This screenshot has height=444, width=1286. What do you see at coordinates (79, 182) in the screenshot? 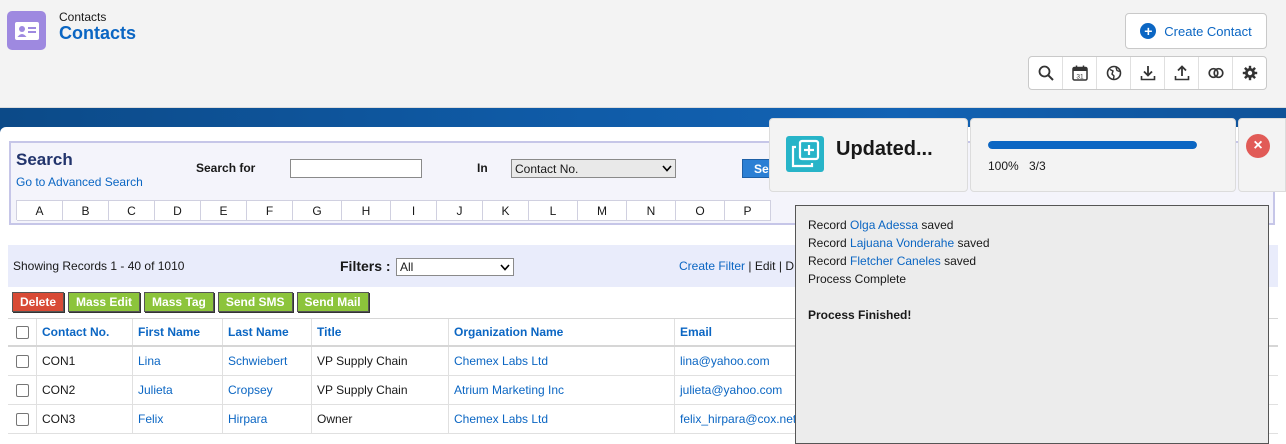
I see `advanced-search-link: Go to Advanced Search` at bounding box center [79, 182].